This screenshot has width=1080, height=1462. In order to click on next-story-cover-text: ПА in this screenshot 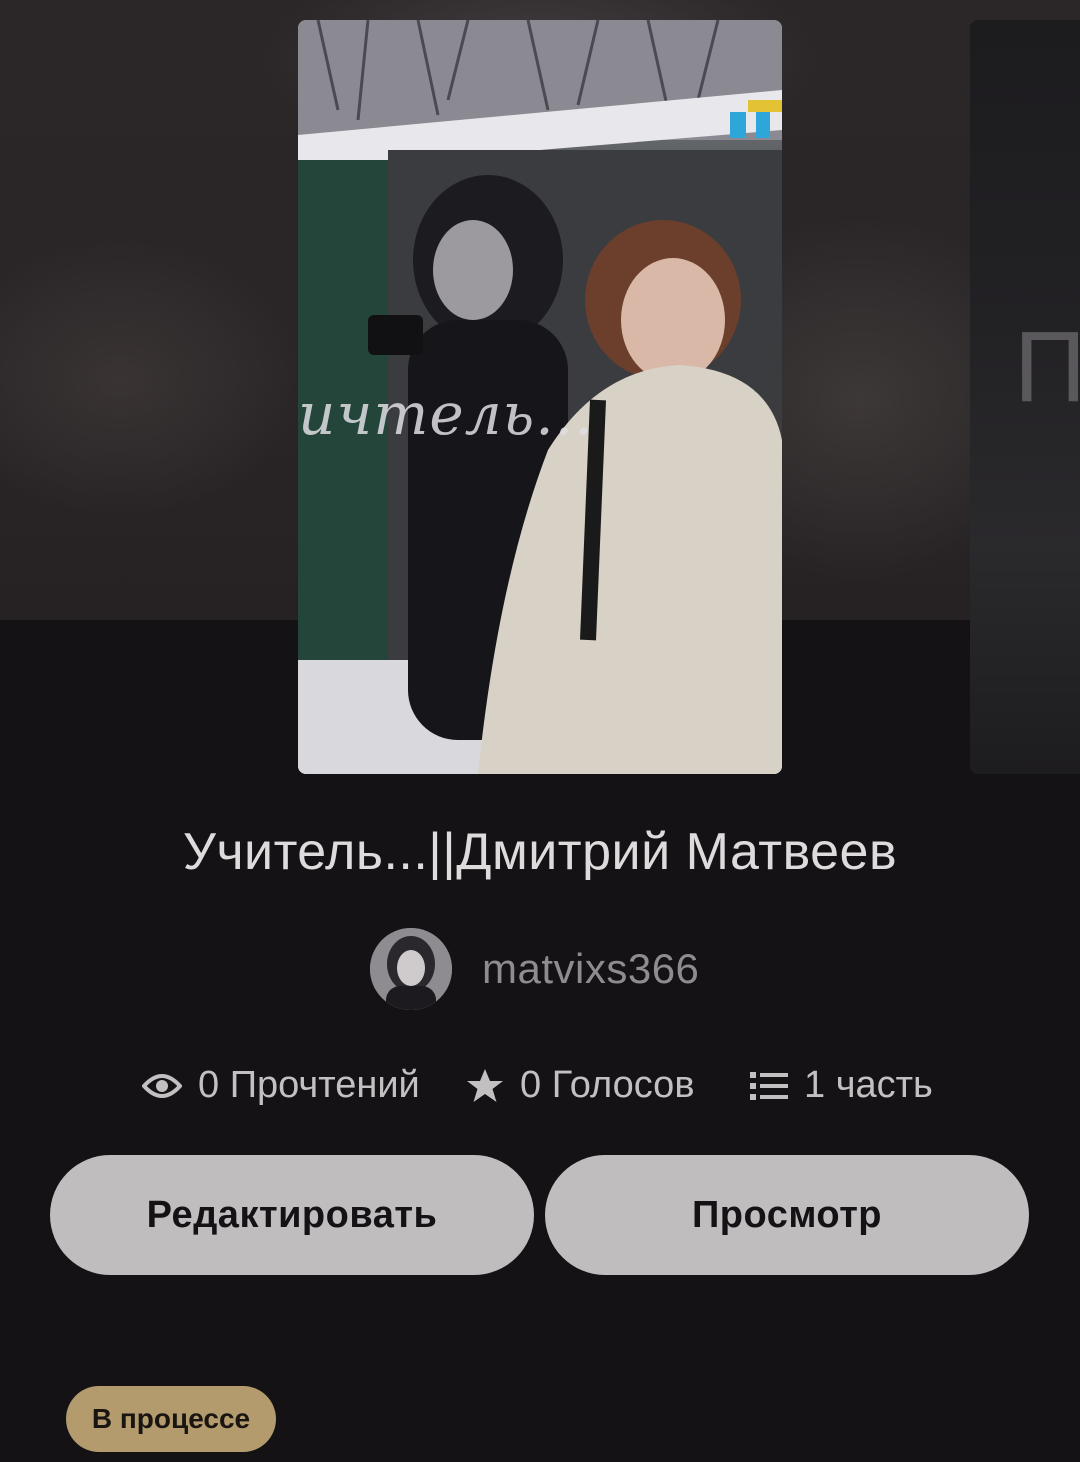, I will do `click(1047, 367)`.